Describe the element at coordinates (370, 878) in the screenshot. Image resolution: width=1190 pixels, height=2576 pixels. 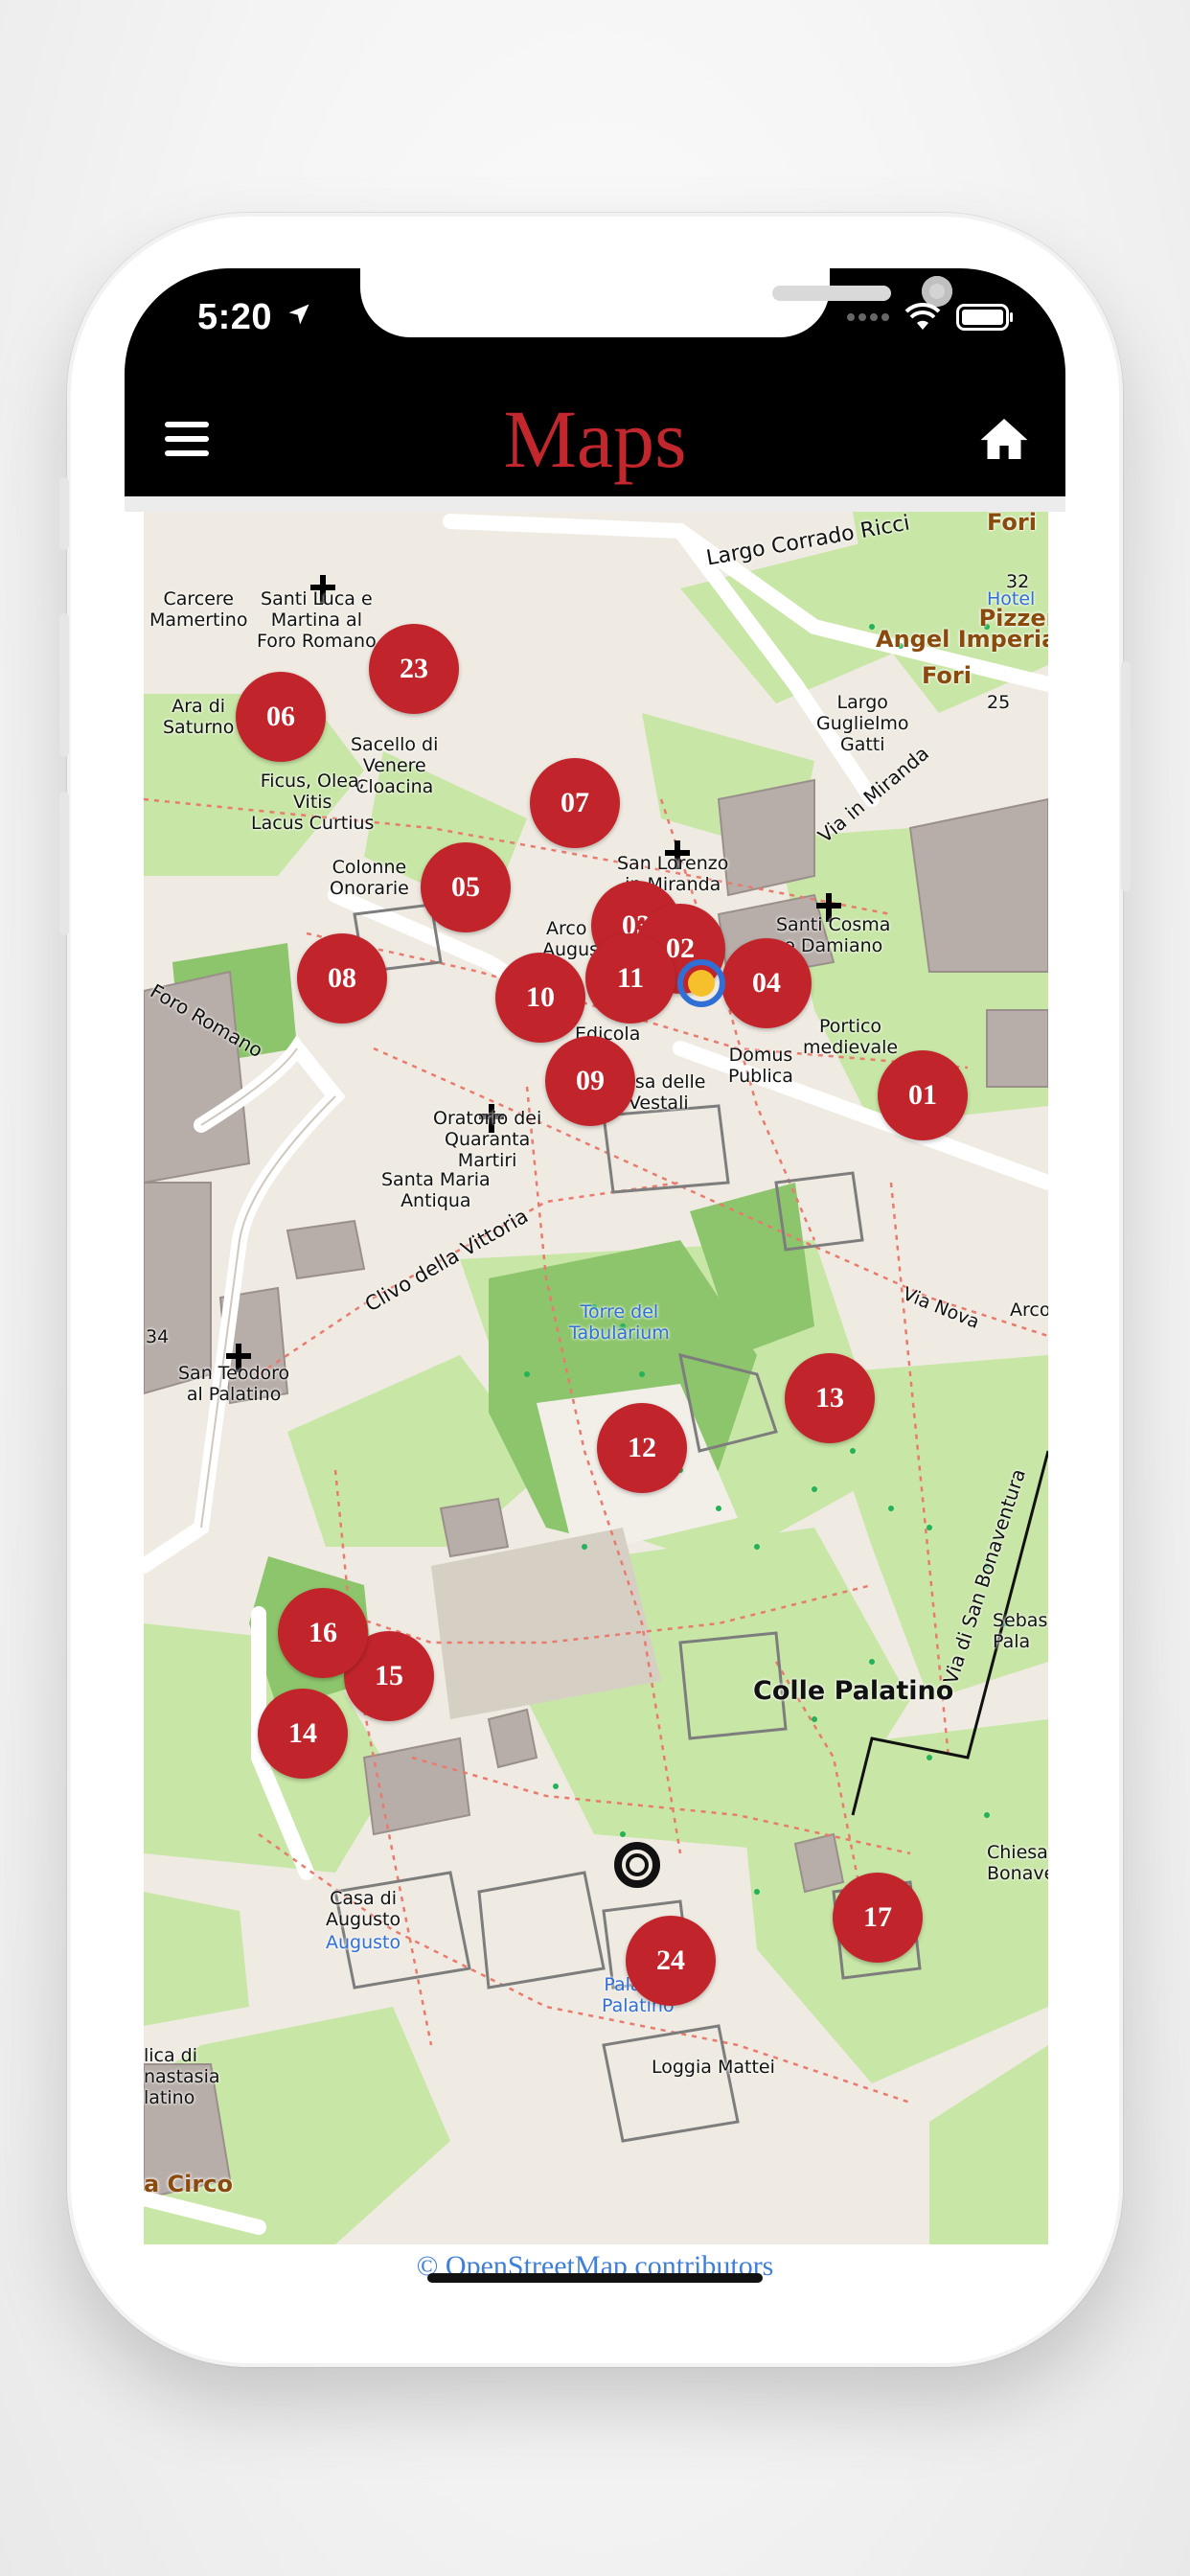
I see `map-label: Colonne Onorarie` at that location.